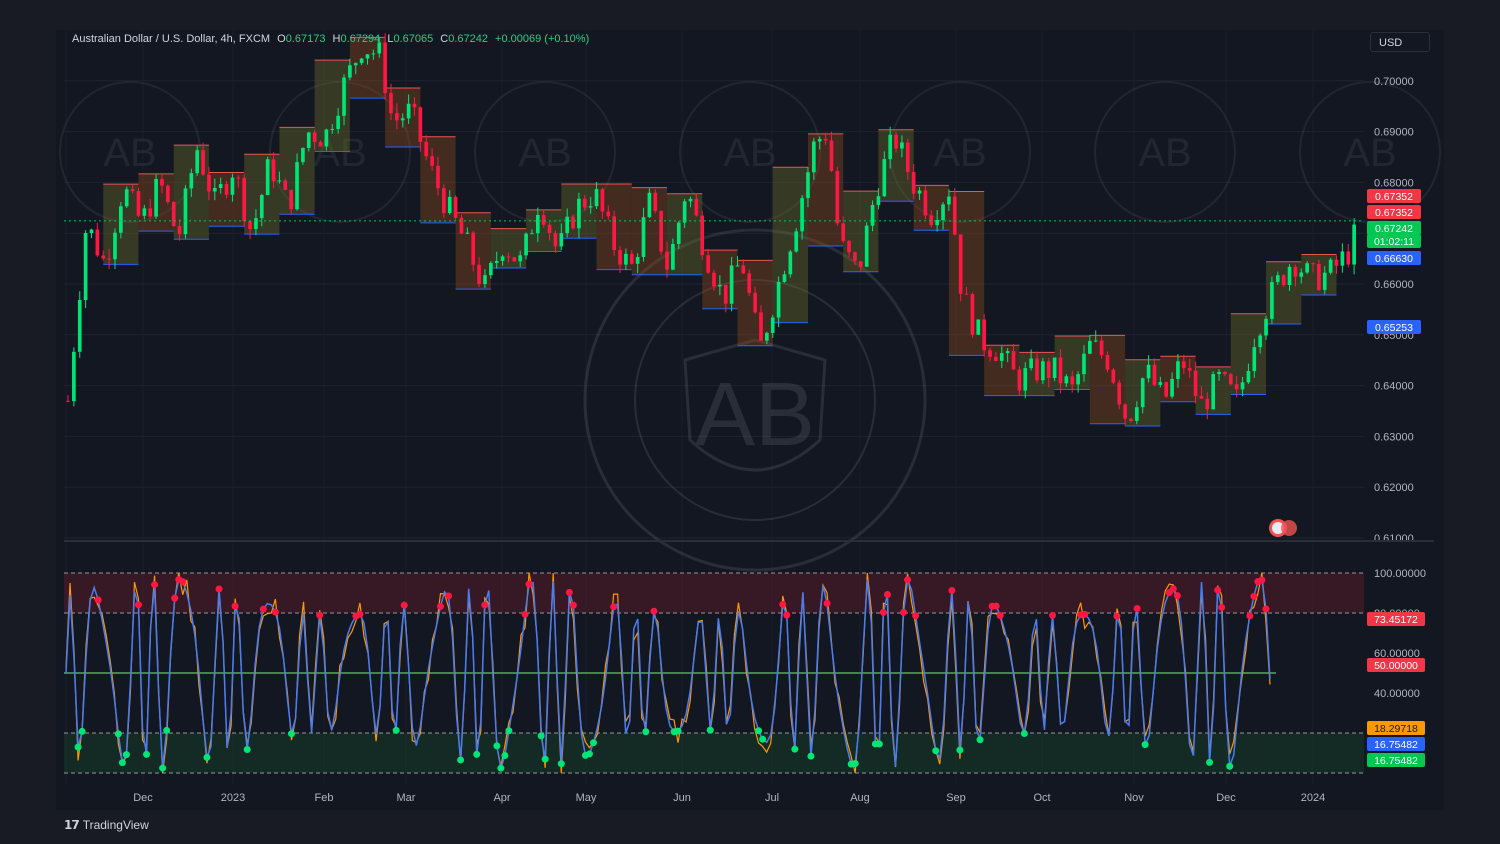  Describe the element at coordinates (226, 199) in the screenshot. I see `zone-box` at that location.